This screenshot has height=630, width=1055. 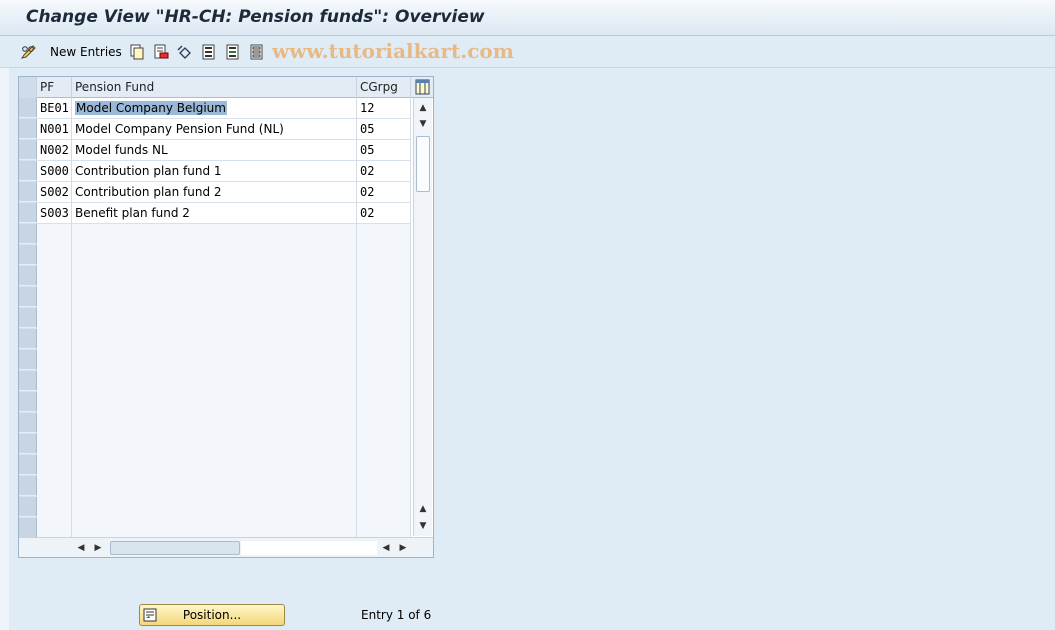 I want to click on table-row: S003 Benefit plan fund 2 02, so click(x=215, y=213).